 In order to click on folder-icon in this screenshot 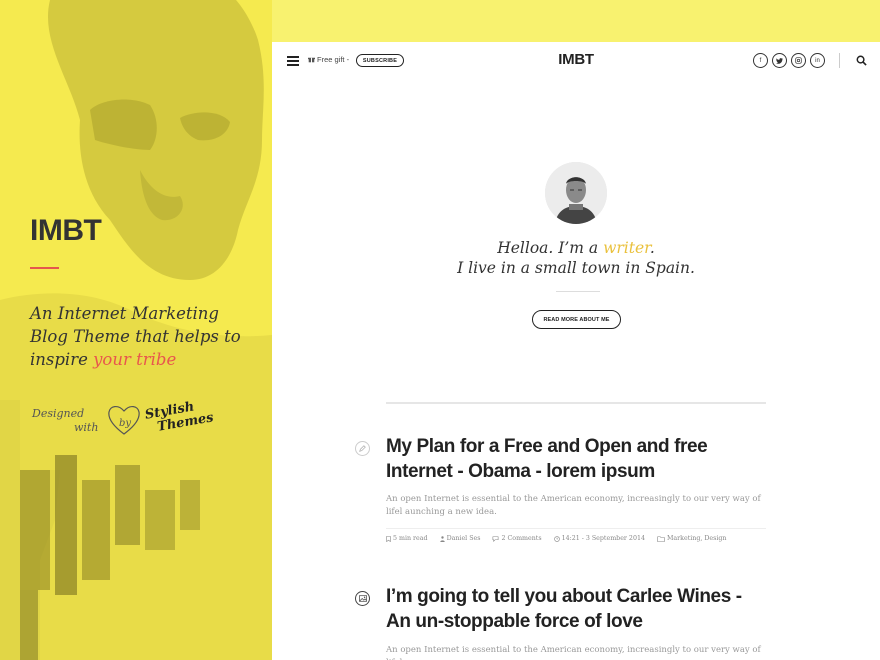, I will do `click(661, 538)`.